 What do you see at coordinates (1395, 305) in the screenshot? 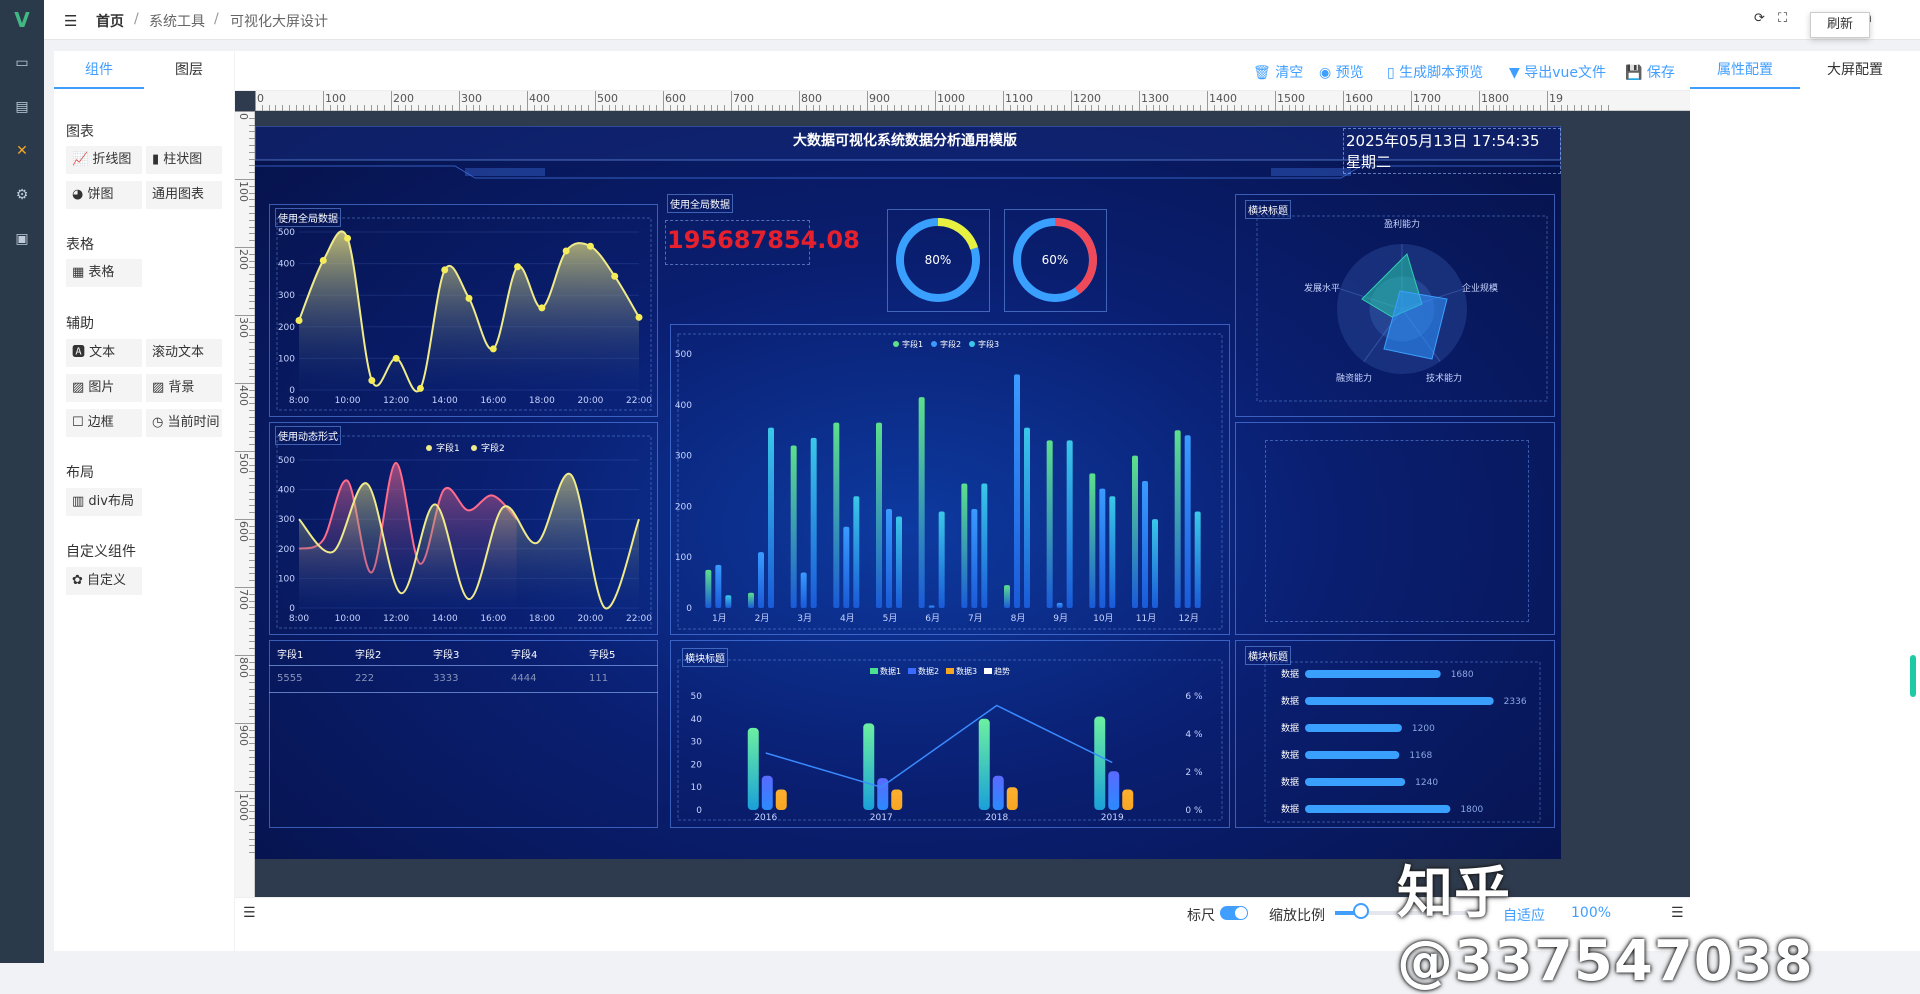
I see `radar-chart: 盈利能力企业规模技术能力 融资能力 发展水平` at bounding box center [1395, 305].